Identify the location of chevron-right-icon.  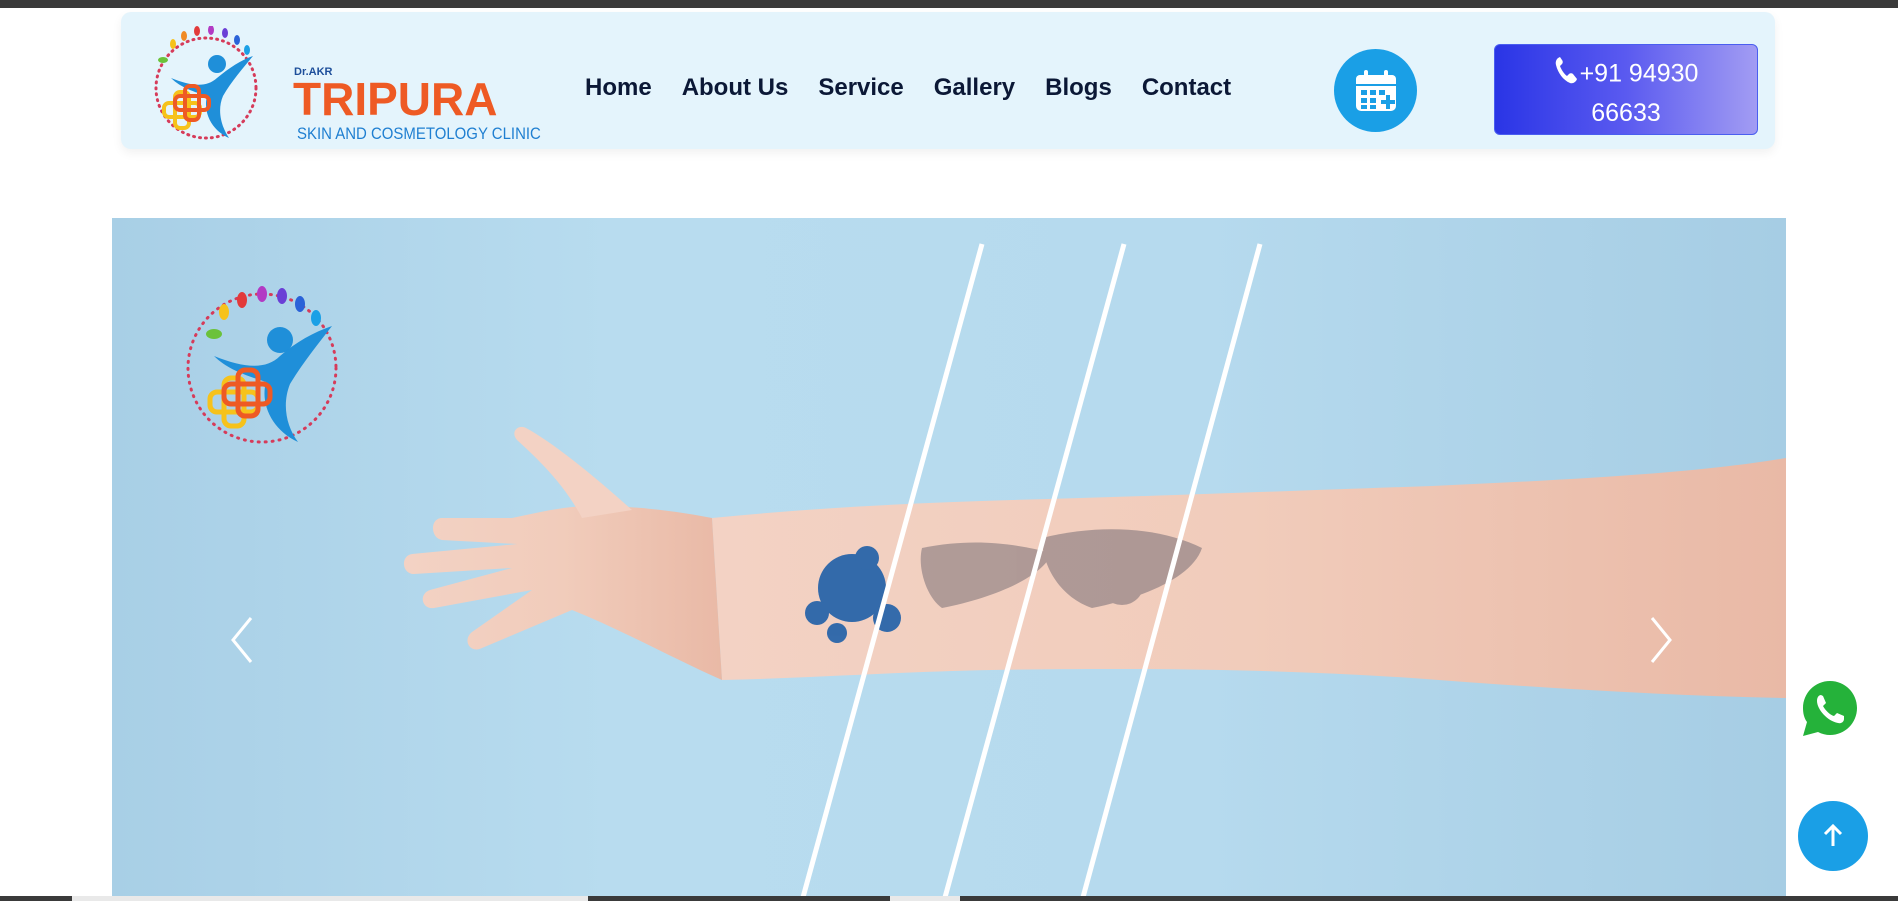
(1661, 640).